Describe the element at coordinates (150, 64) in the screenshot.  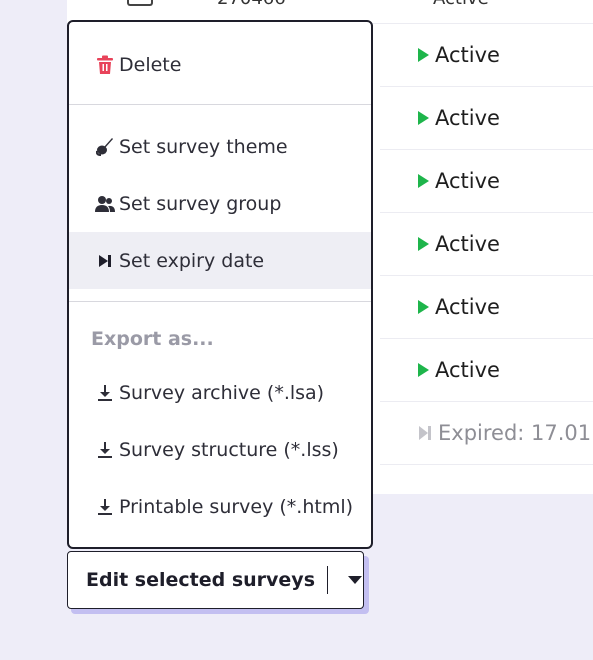
I see `menu-item-label: Delete` at that location.